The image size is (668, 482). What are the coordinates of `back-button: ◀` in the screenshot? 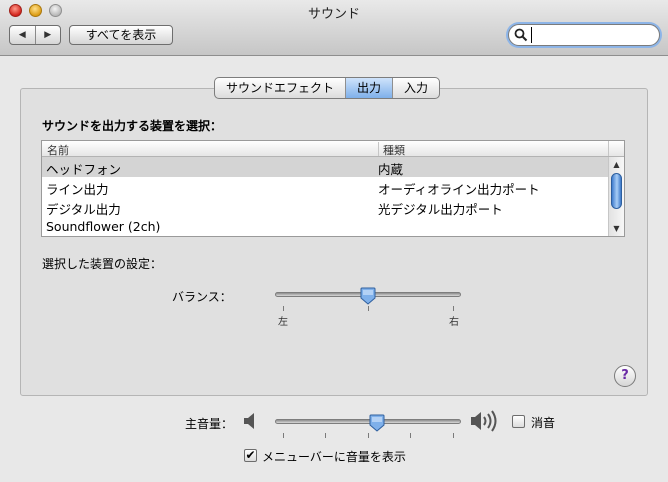 It's located at (22, 35).